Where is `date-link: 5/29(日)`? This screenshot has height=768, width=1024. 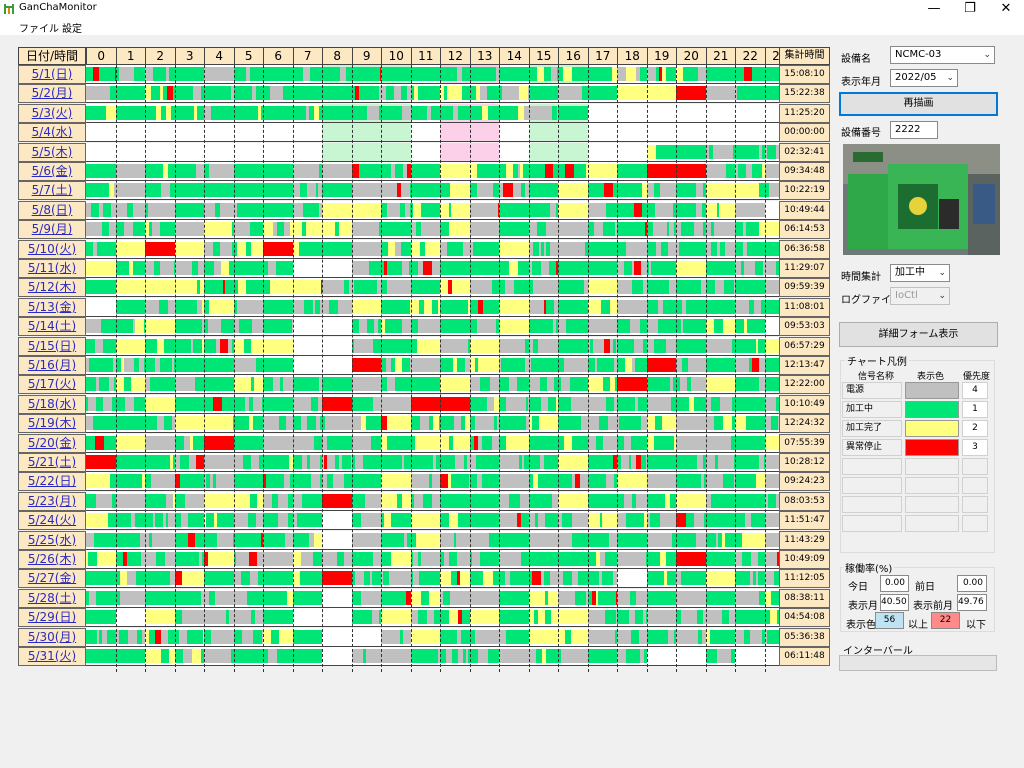
date-link: 5/29(日) is located at coordinates (52, 618).